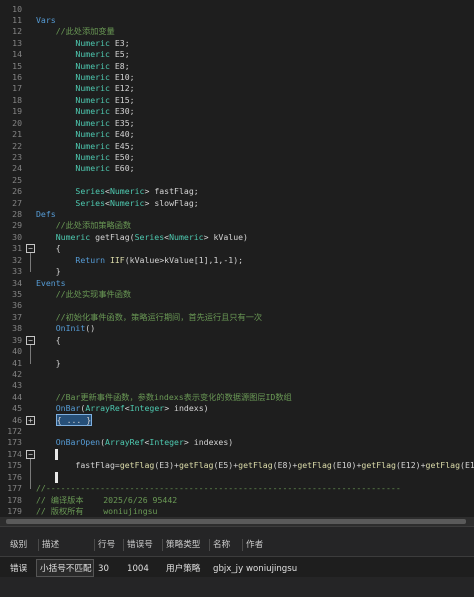  I want to click on code-text: OnBarOpen(ArrayRef<Integer> indexes), so click(135, 442).